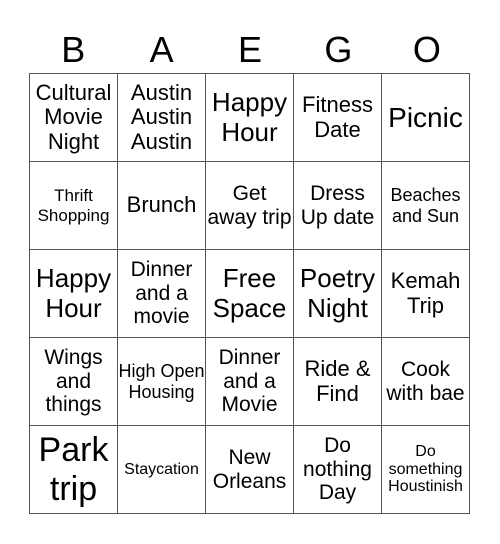 The height and width of the screenshot is (544, 500). Describe the element at coordinates (337, 293) in the screenshot. I see `bingo-cell: Poetry Night` at that location.